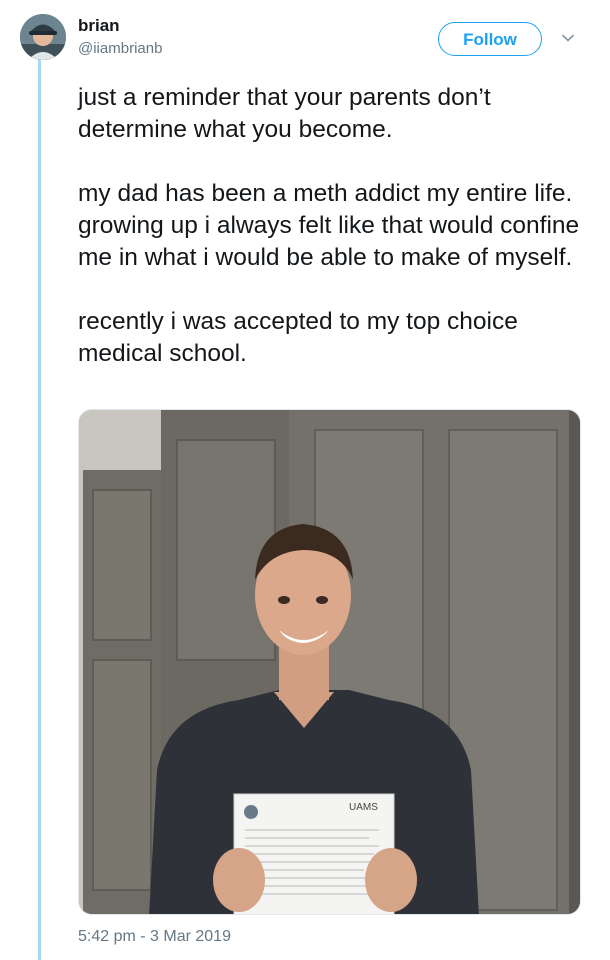  I want to click on avatar, so click(43, 37).